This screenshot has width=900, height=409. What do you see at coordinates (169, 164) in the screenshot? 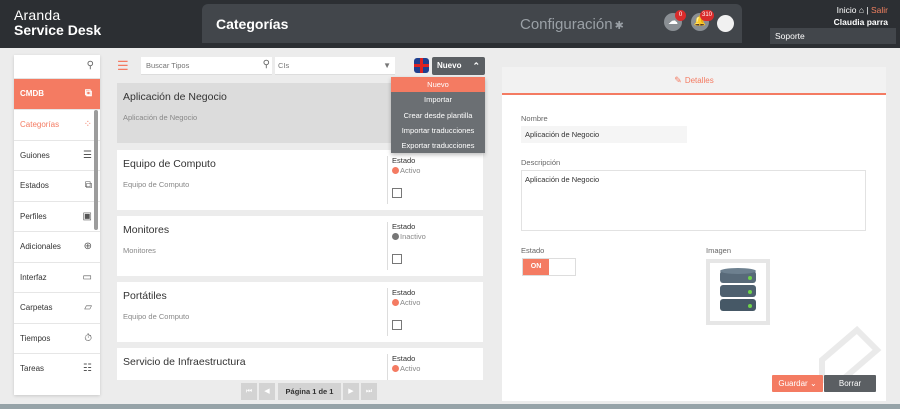
I see `item-title: Equipo de Computo` at bounding box center [169, 164].